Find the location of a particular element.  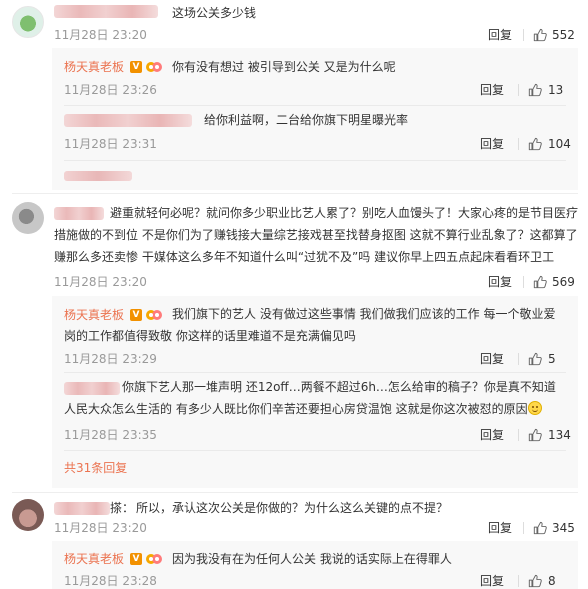

reply-author-blurred is located at coordinates (128, 120).